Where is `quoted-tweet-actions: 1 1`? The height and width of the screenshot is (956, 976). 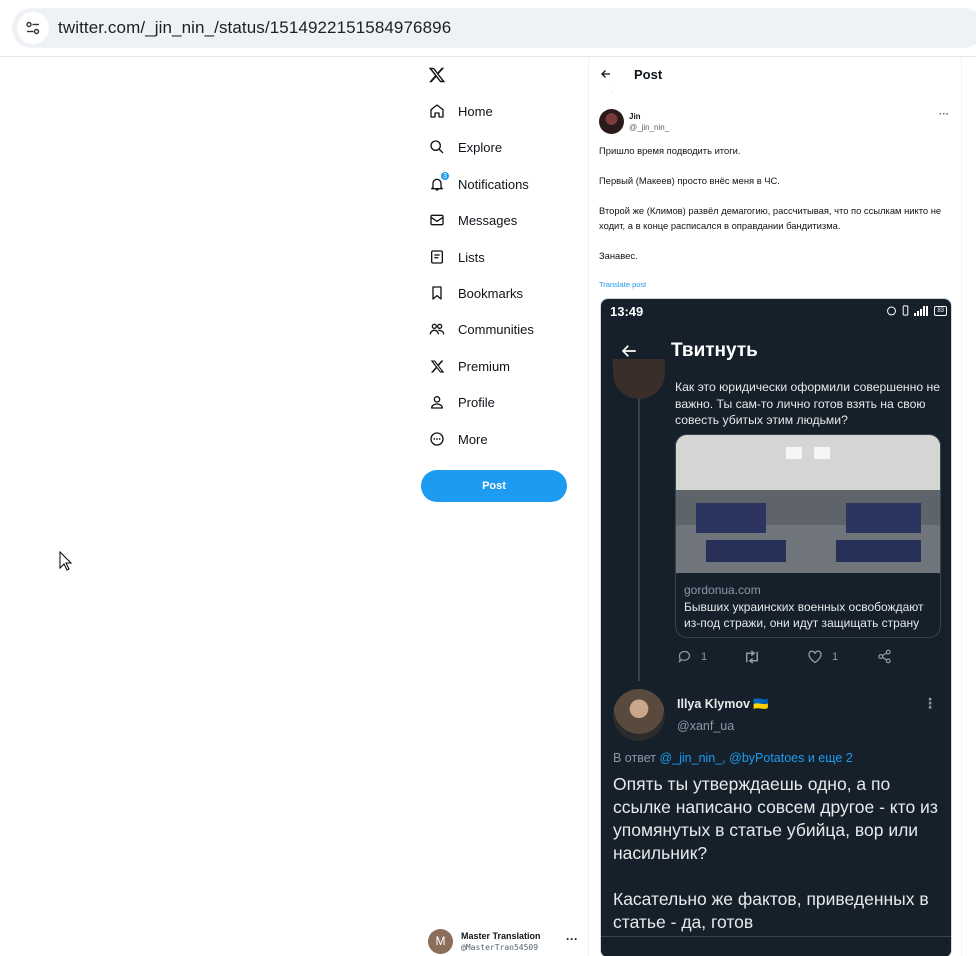
quoted-tweet-actions: 1 1 is located at coordinates (797, 656).